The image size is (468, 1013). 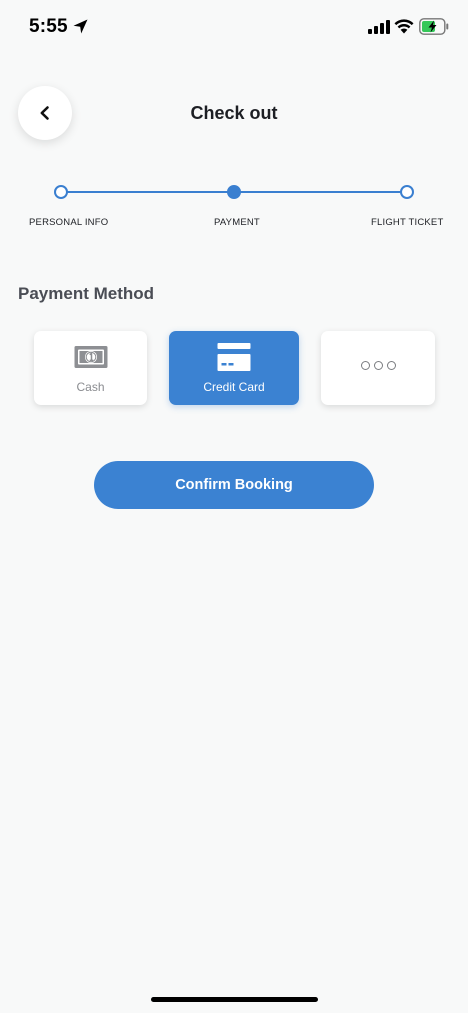 What do you see at coordinates (61, 192) in the screenshot?
I see `step-dot-personal-info` at bounding box center [61, 192].